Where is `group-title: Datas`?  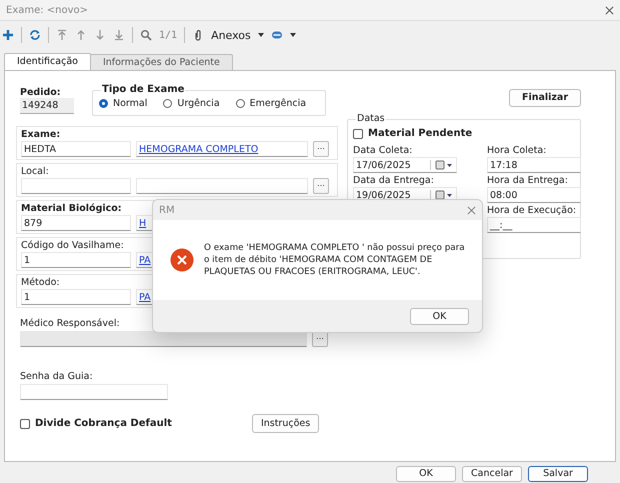 group-title: Datas is located at coordinates (371, 118).